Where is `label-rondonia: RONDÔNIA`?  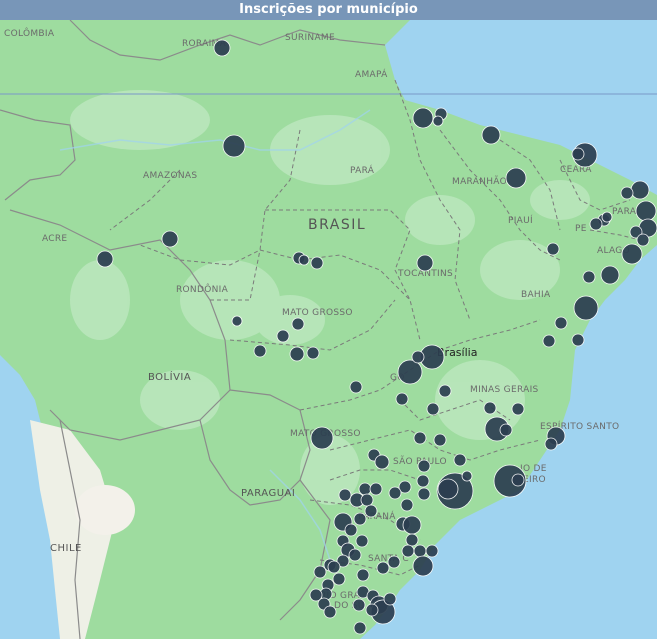 label-rondonia: RONDÔNIA is located at coordinates (202, 289).